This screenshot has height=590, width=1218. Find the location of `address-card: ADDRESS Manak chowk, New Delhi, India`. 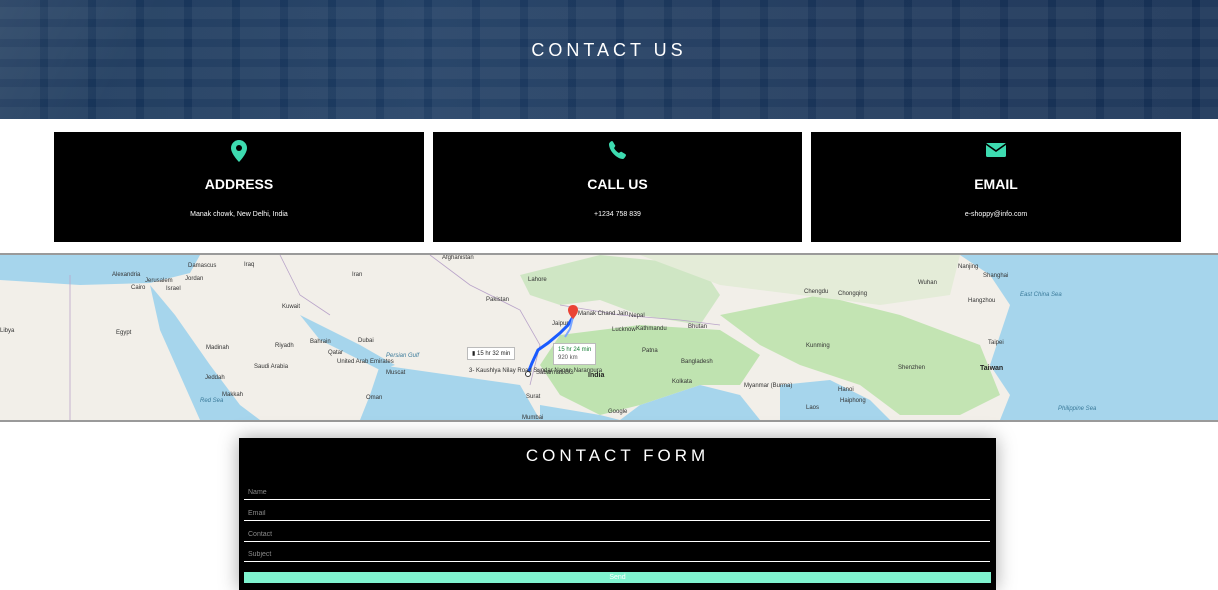

address-card: ADDRESS Manak chowk, New Delhi, India is located at coordinates (239, 187).